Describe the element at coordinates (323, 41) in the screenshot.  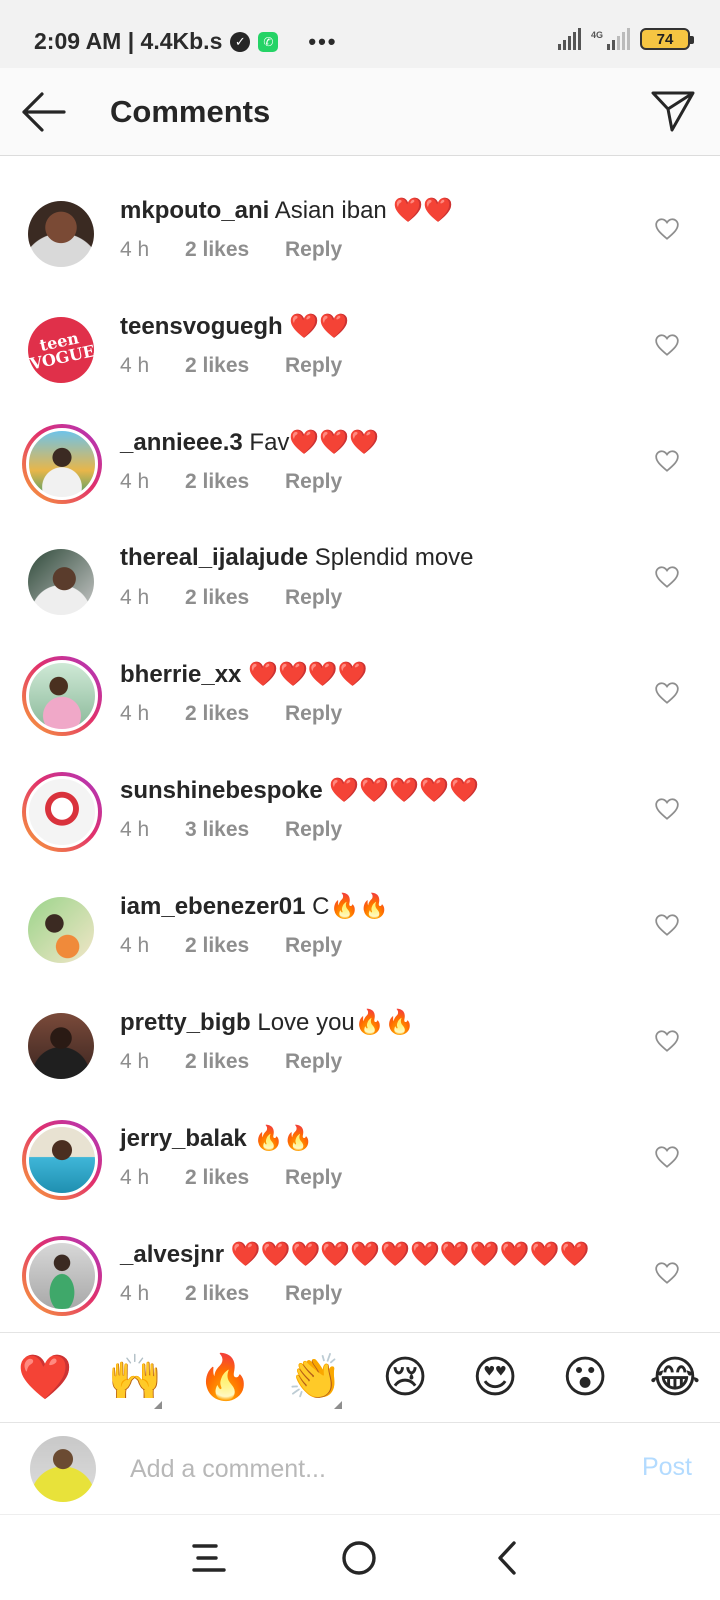
I see `more-notifications-dots: •••` at that location.